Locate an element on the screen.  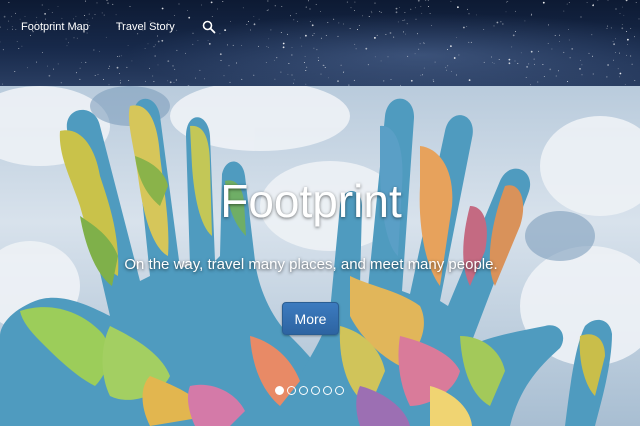
nav-link-footprint-map: Footprint Map is located at coordinates (55, 27).